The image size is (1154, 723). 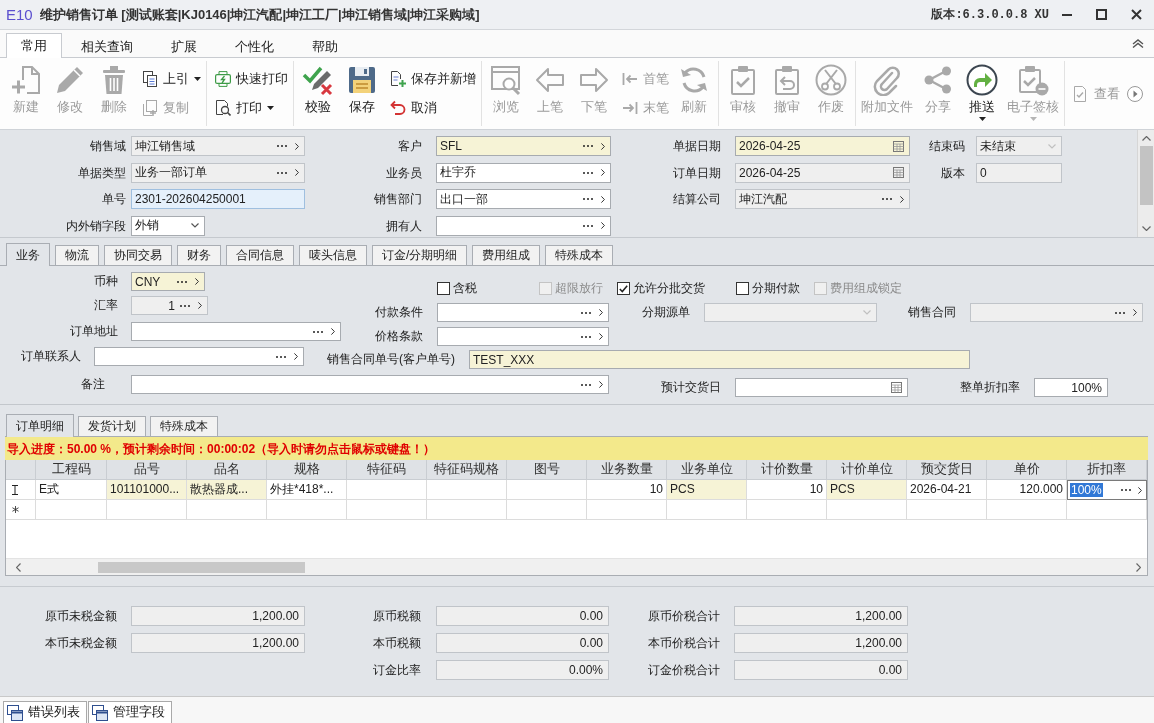 I want to click on column-header: 业务单位, so click(x=707, y=470).